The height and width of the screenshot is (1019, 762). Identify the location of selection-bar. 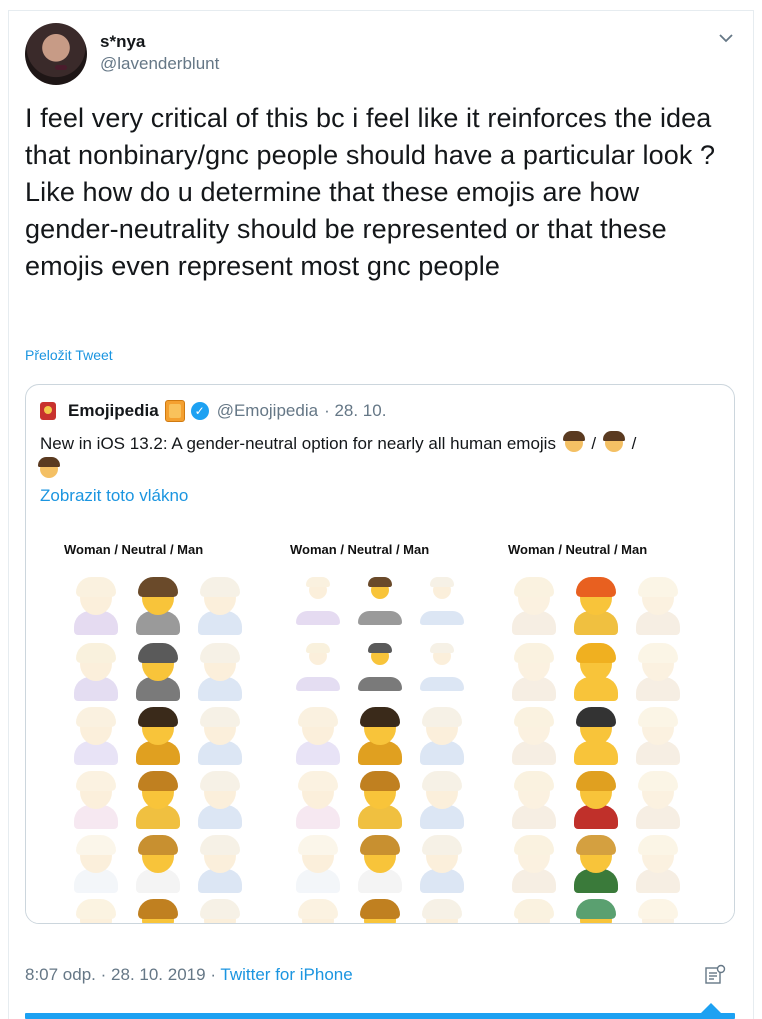
(380, 1016).